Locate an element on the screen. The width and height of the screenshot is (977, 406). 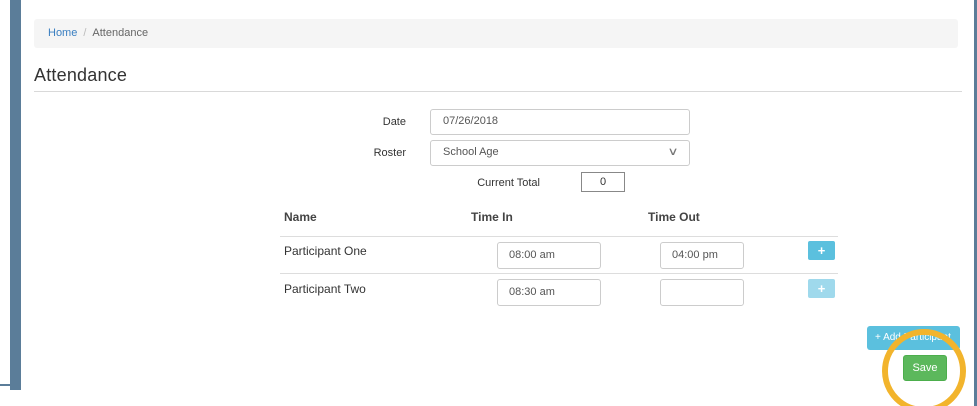
column-header-name: Name is located at coordinates (300, 217).